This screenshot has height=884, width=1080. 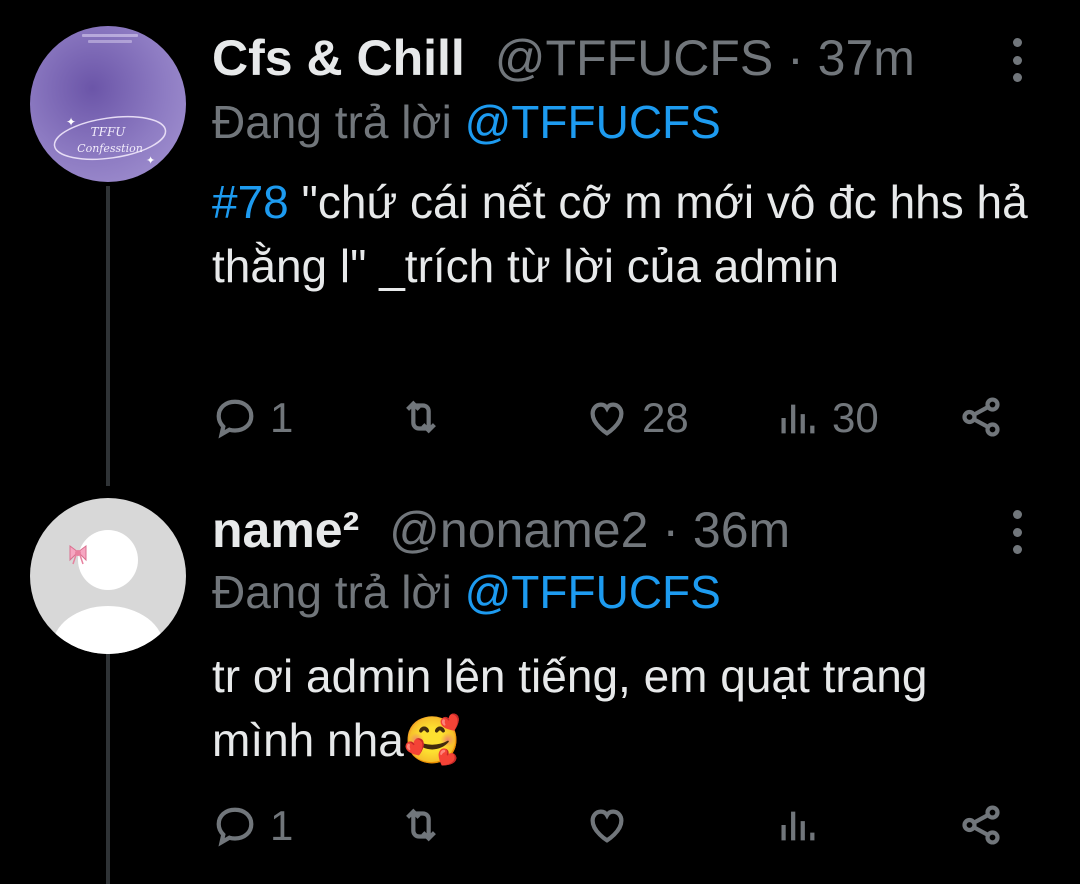 What do you see at coordinates (110, 100) in the screenshot?
I see `avatar-logo: TFFU Confesstion ✦ ✦` at bounding box center [110, 100].